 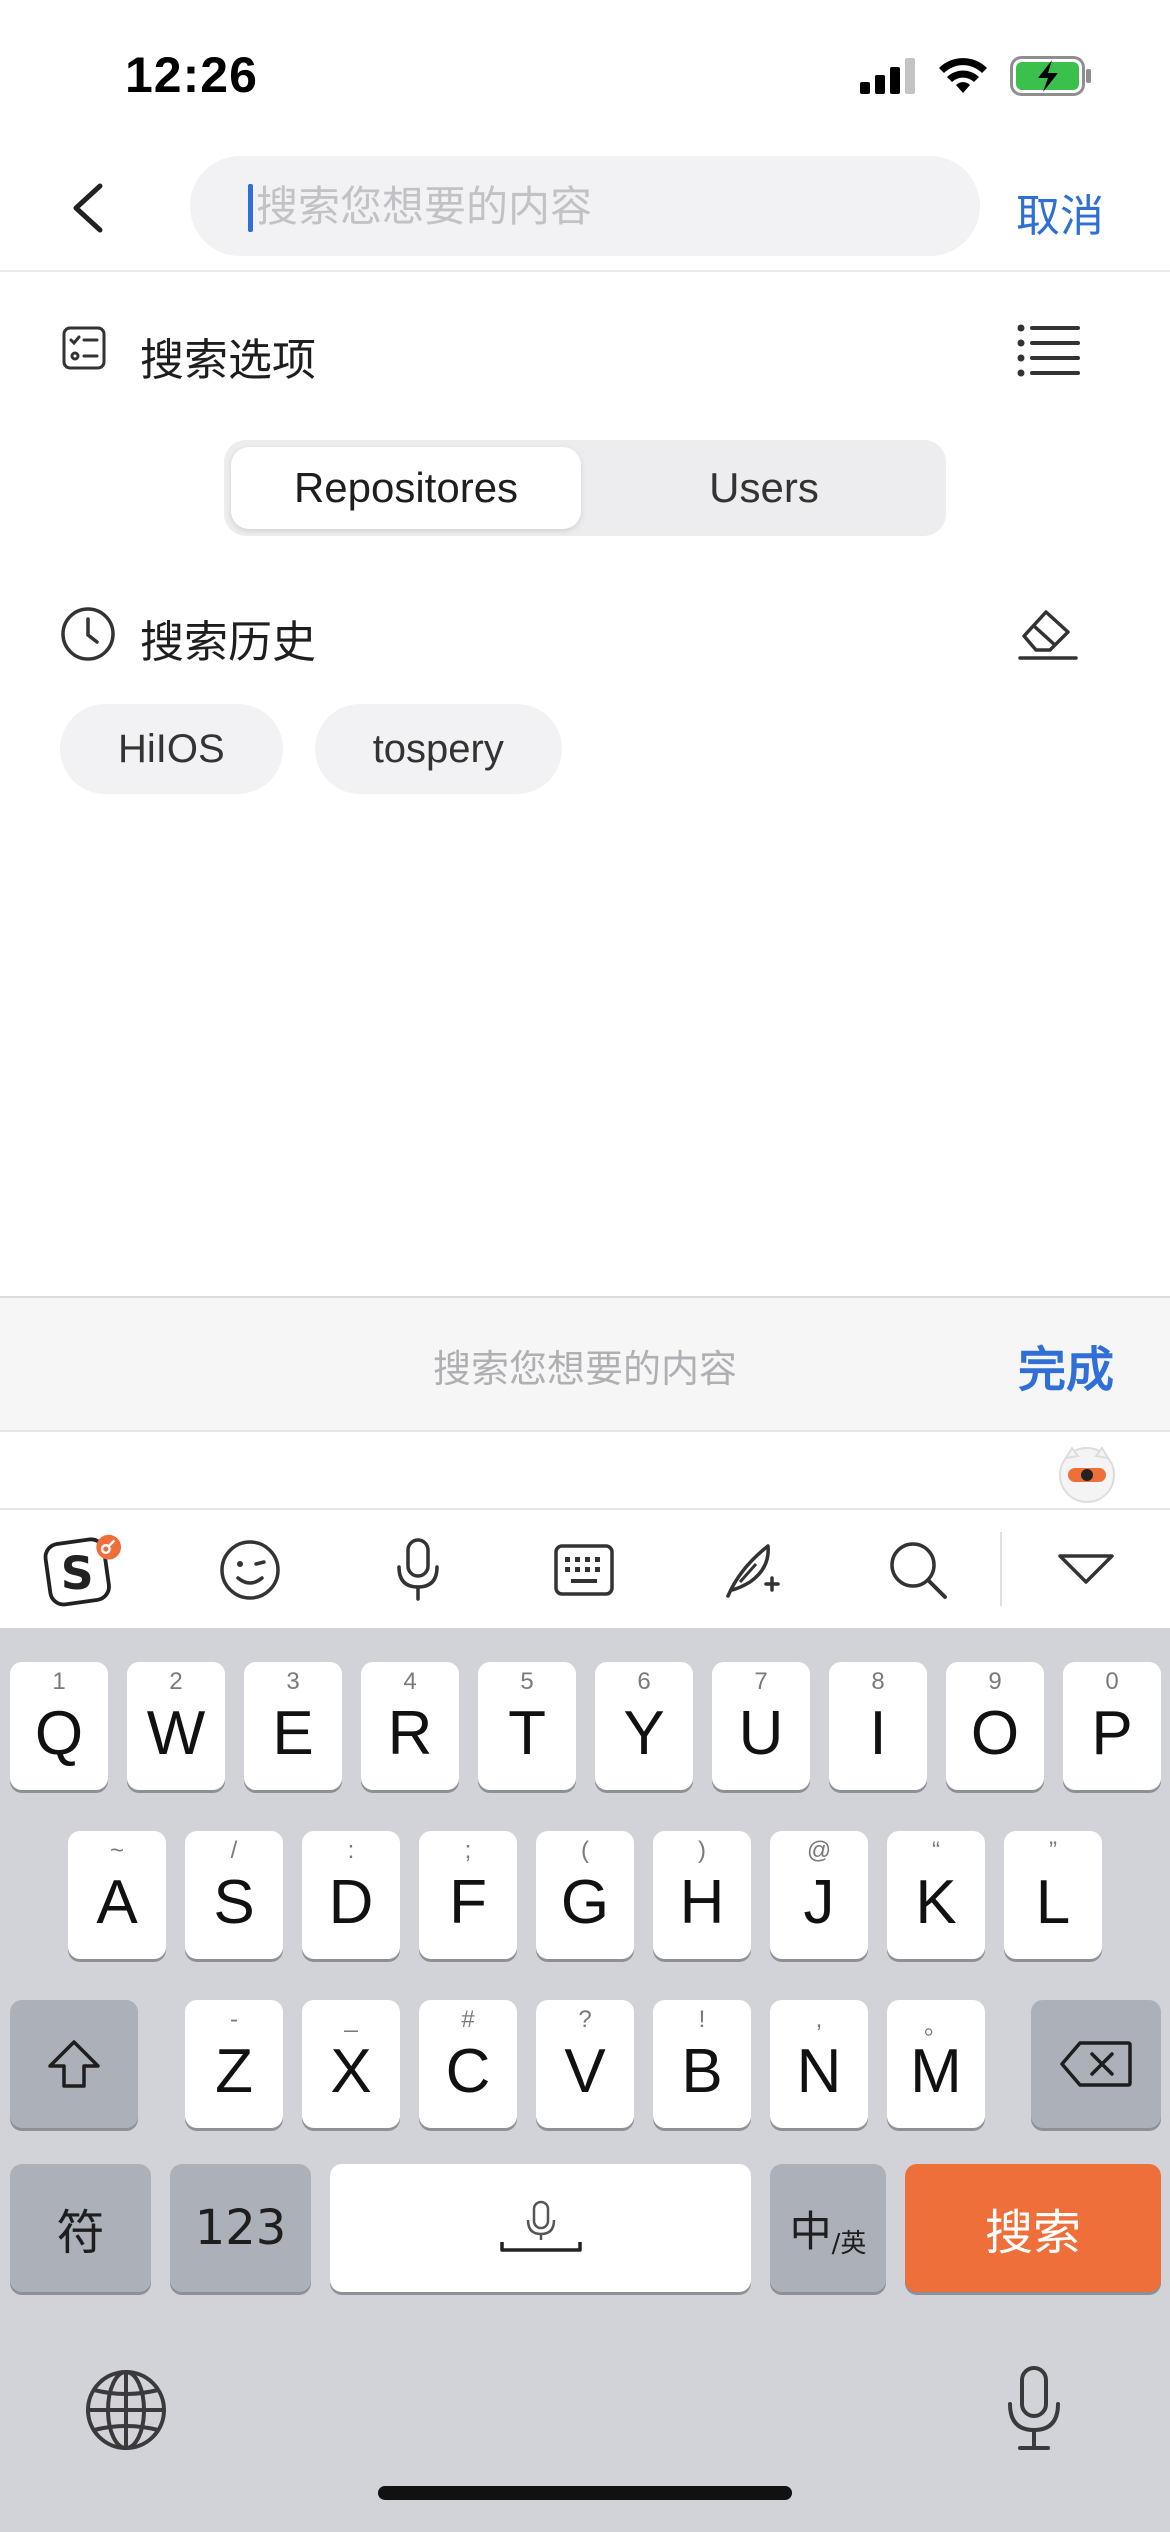 I want to click on sogou-logo-button: S, so click(x=82, y=1570).